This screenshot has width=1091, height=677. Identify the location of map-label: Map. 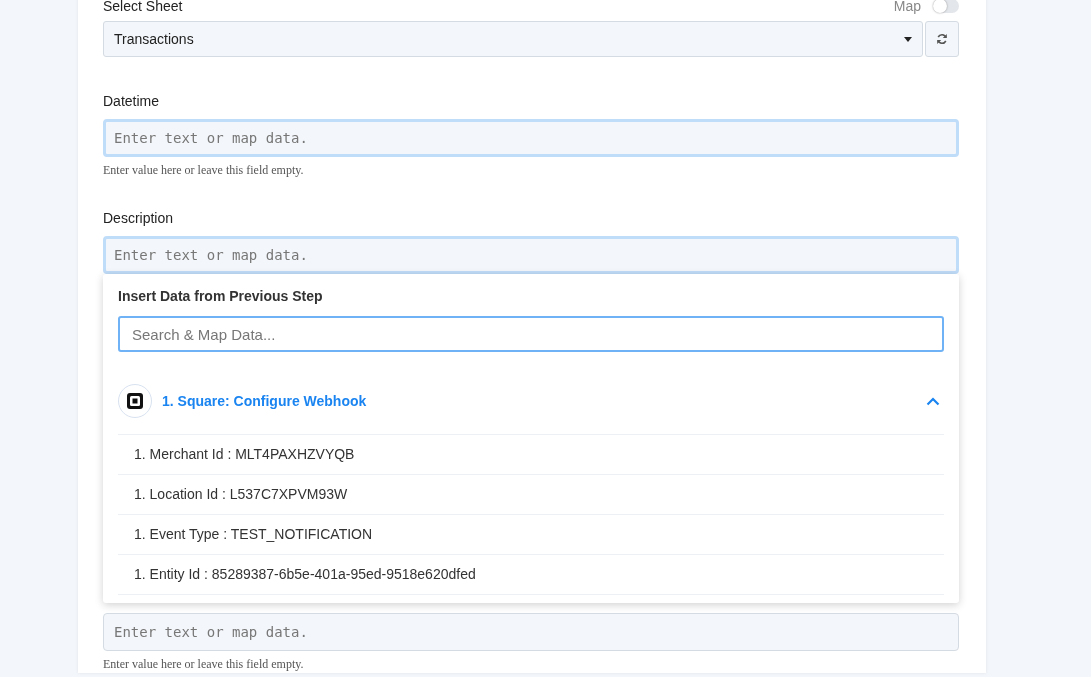
(907, 7).